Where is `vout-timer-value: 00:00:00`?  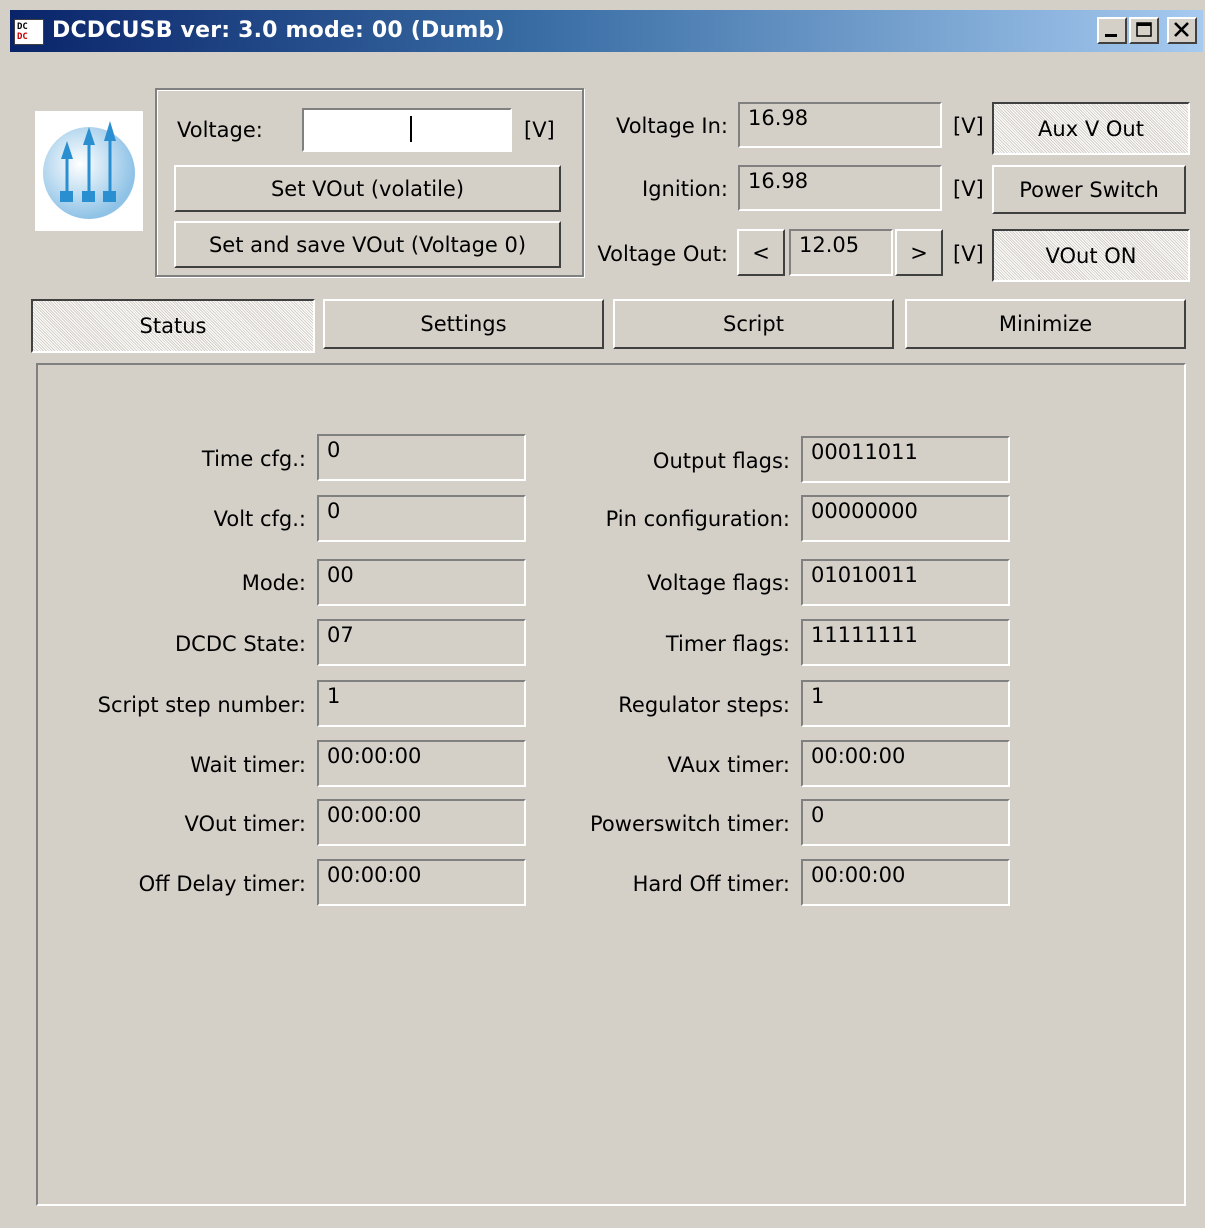 vout-timer-value: 00:00:00 is located at coordinates (421, 822).